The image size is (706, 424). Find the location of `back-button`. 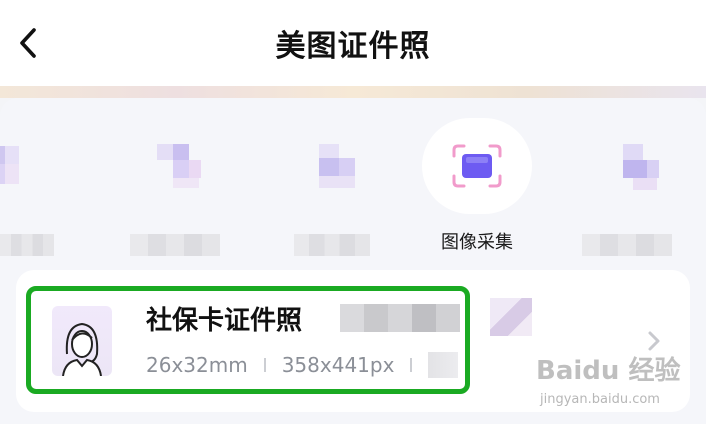

back-button is located at coordinates (28, 43).